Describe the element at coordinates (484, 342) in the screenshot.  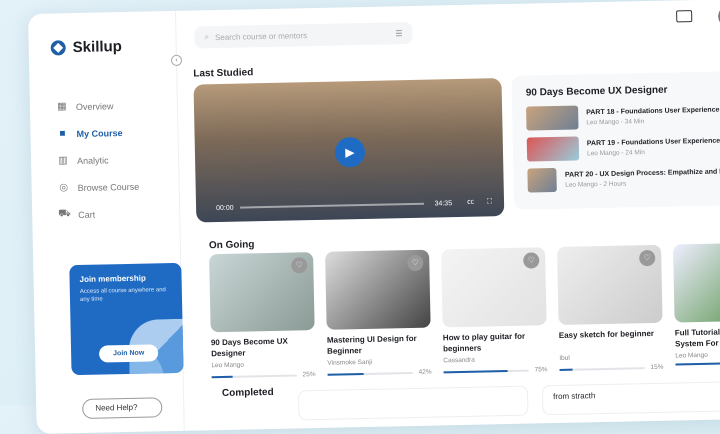
I see `course-title: How to play guitar for beginners` at that location.